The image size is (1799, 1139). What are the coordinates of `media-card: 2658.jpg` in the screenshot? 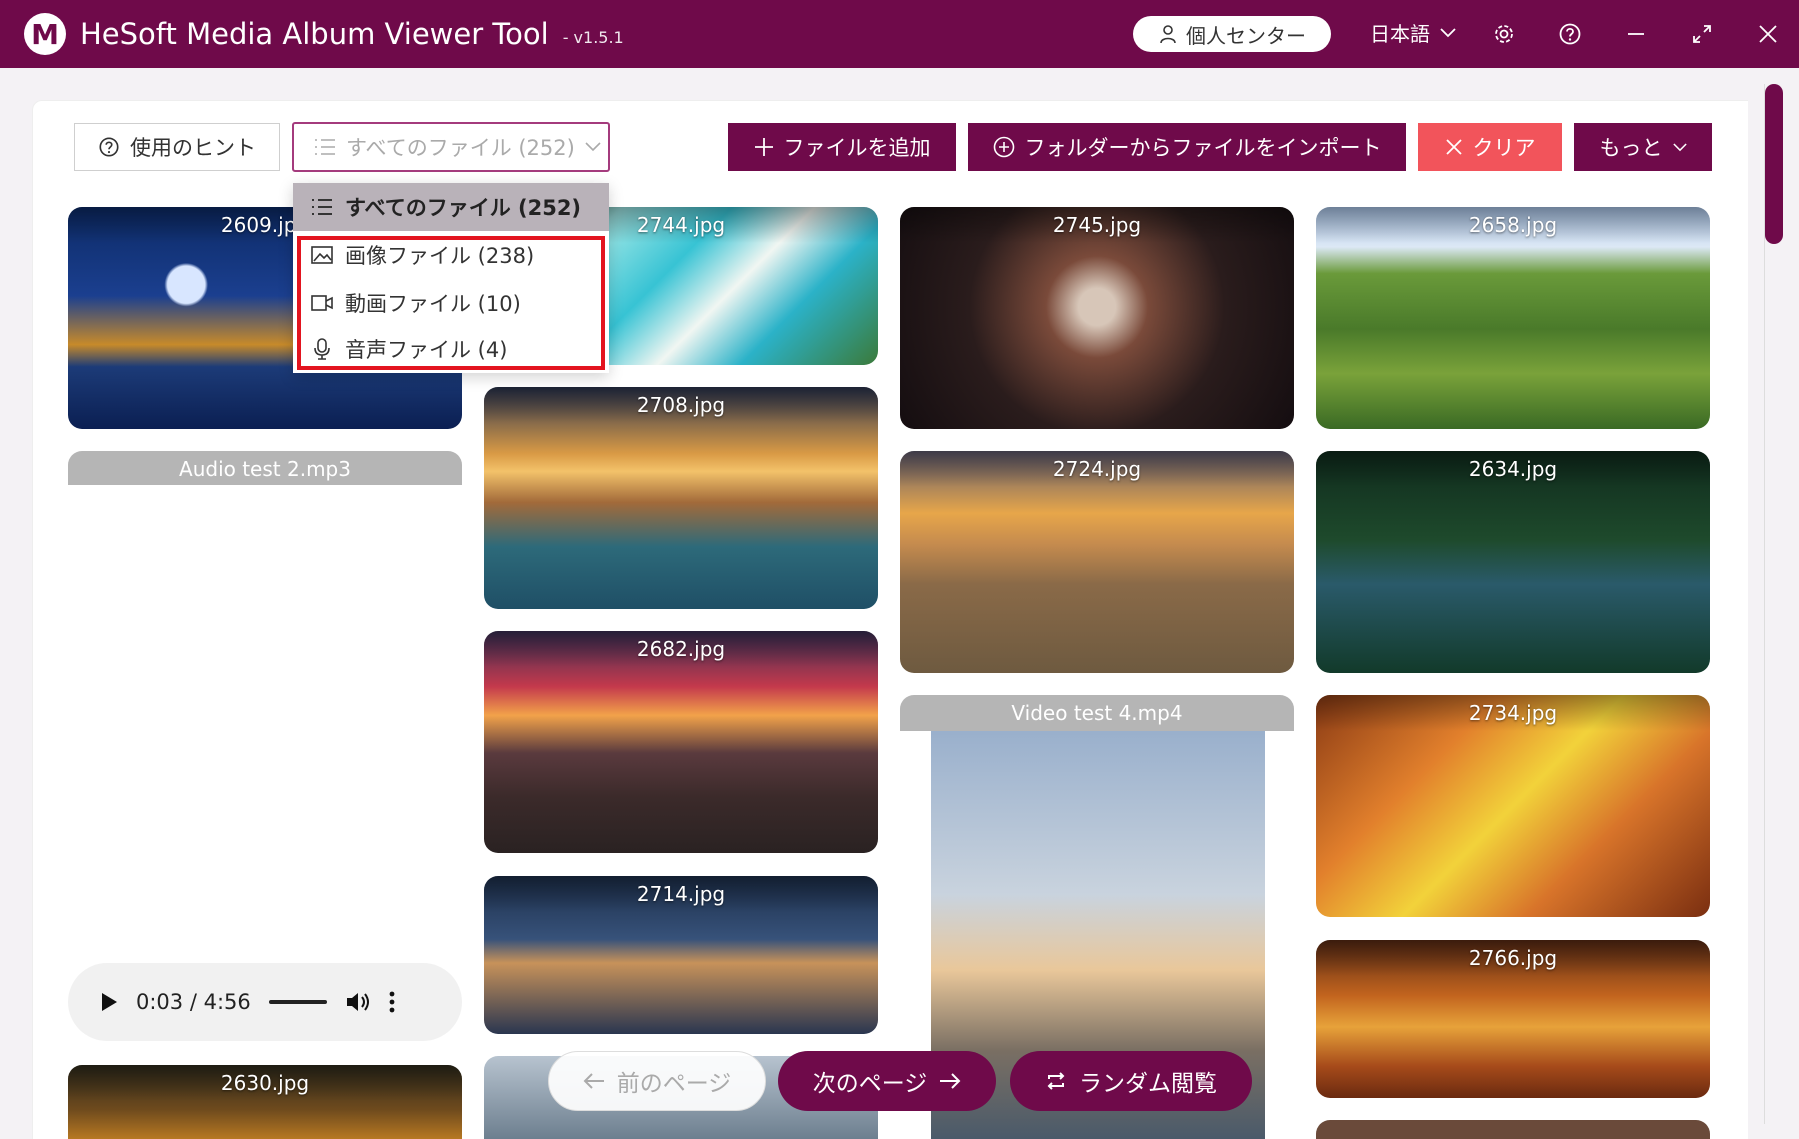 It's located at (1513, 318).